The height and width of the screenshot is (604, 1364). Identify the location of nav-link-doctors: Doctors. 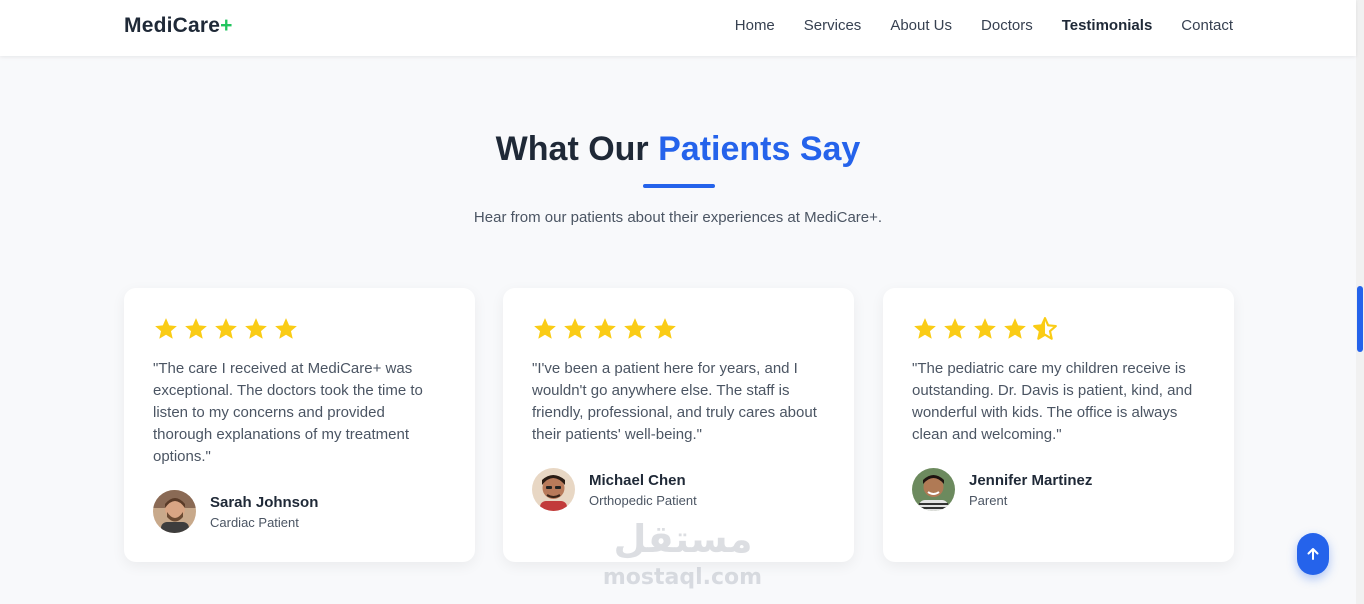
(1007, 25).